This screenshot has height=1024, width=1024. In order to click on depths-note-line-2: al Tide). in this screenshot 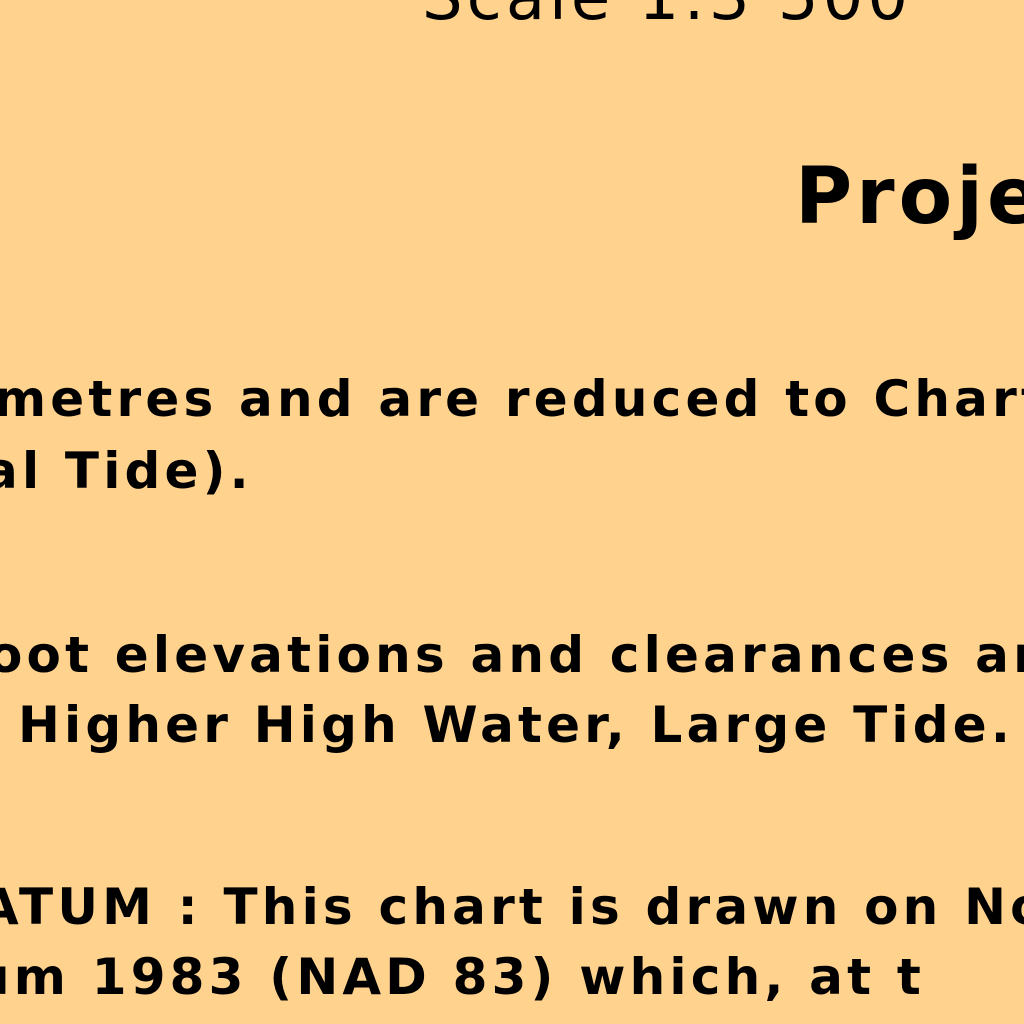, I will do `click(126, 471)`.